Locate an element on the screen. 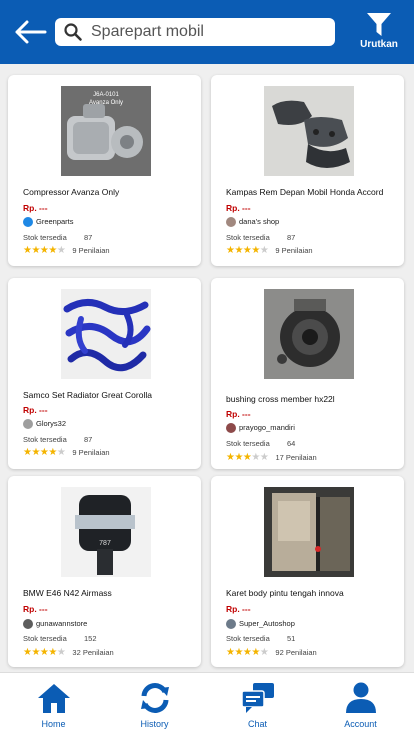 This screenshot has width=414, height=736. svg-text: J6A-0101 is located at coordinates (106, 95).